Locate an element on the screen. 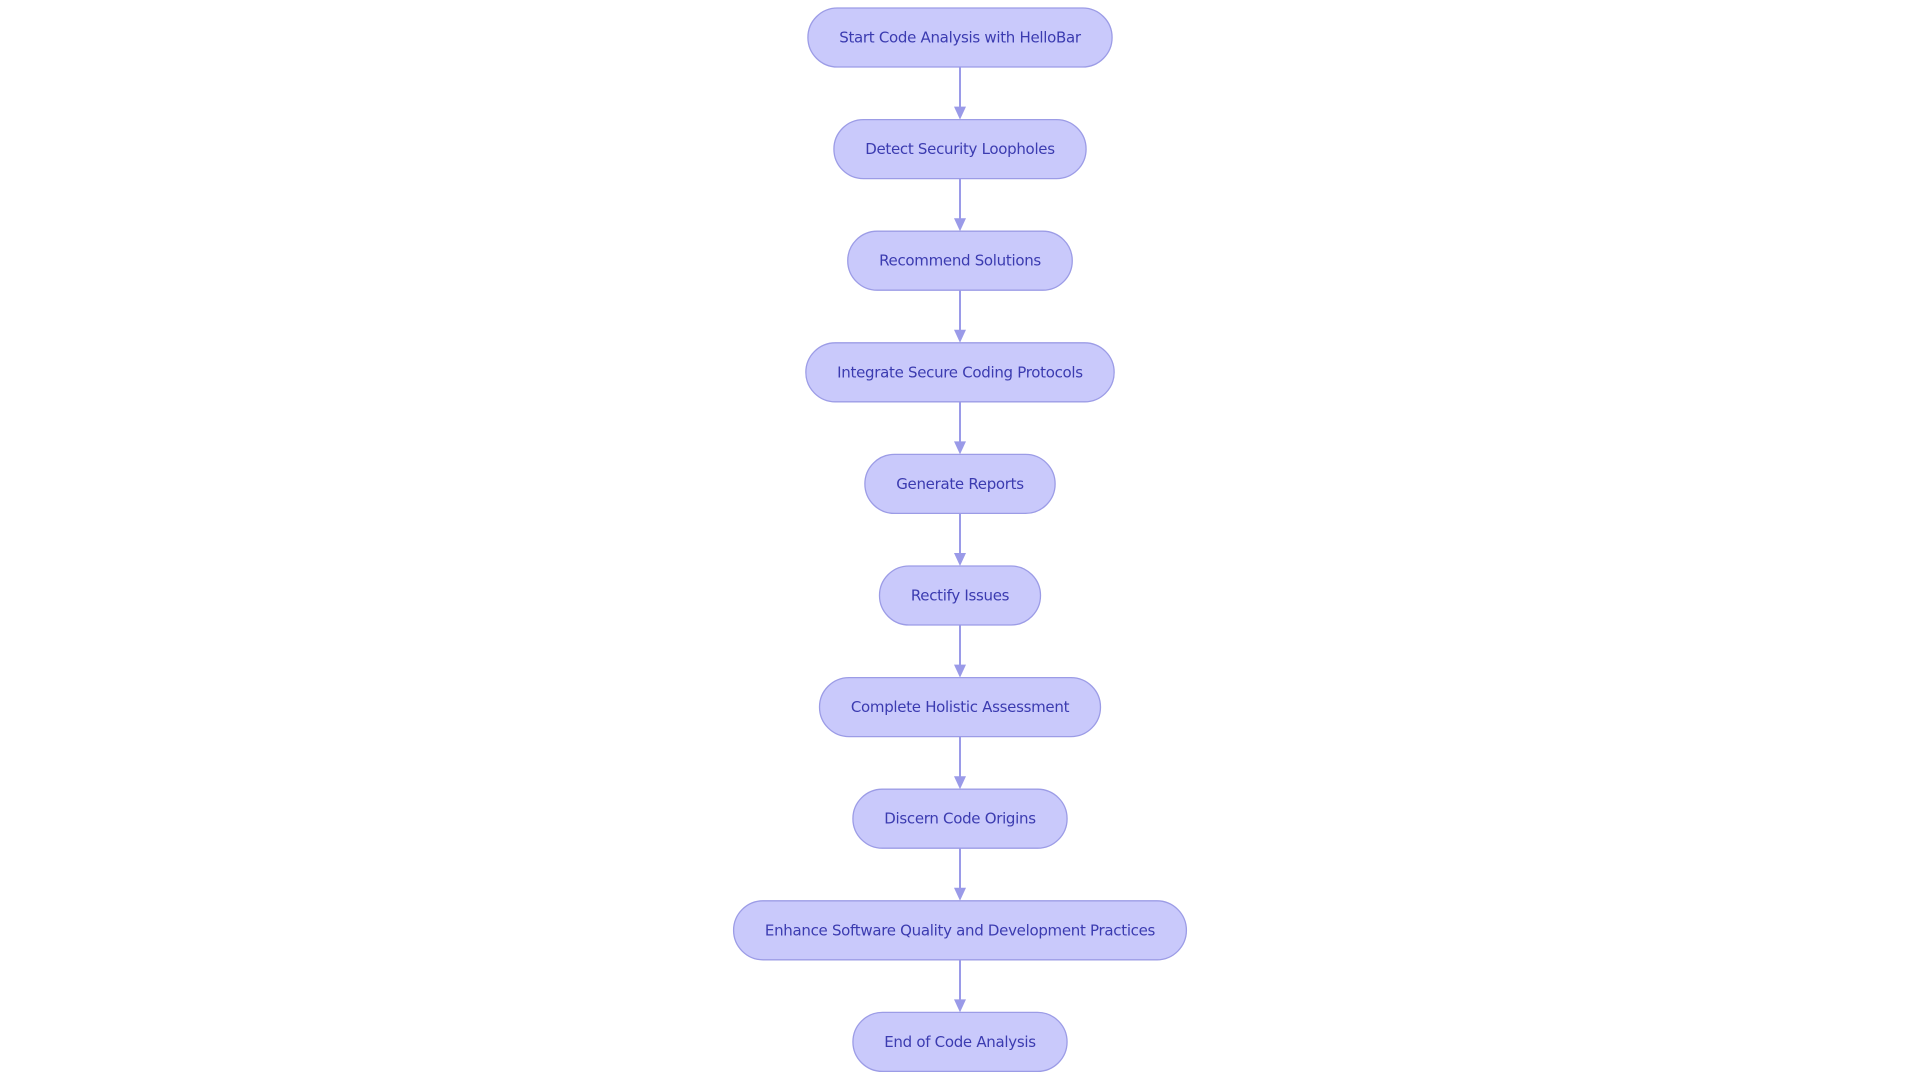 This screenshot has width=1920, height=1080. flow-node-label: Start Code Analysis with HelloBar is located at coordinates (960, 38).